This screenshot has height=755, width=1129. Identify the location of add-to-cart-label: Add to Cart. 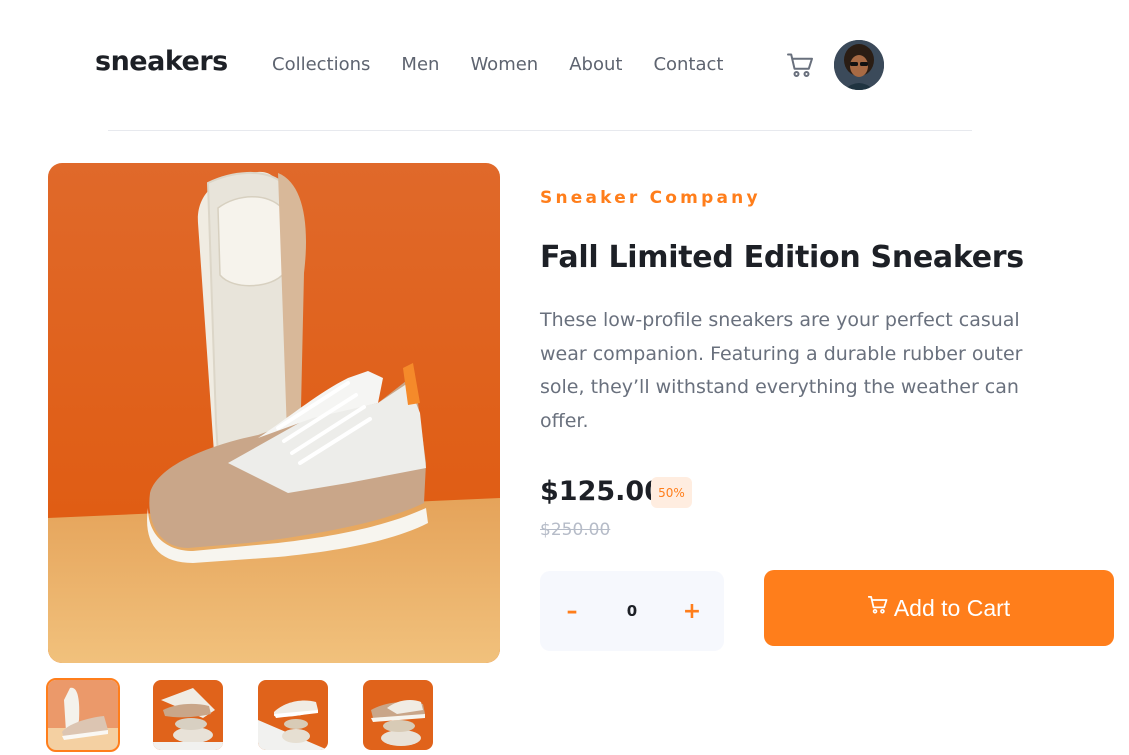
(952, 607).